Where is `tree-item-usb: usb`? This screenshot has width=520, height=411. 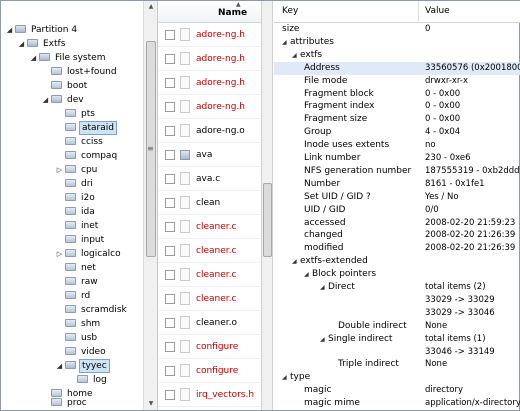 tree-item-usb: usb is located at coordinates (77, 338).